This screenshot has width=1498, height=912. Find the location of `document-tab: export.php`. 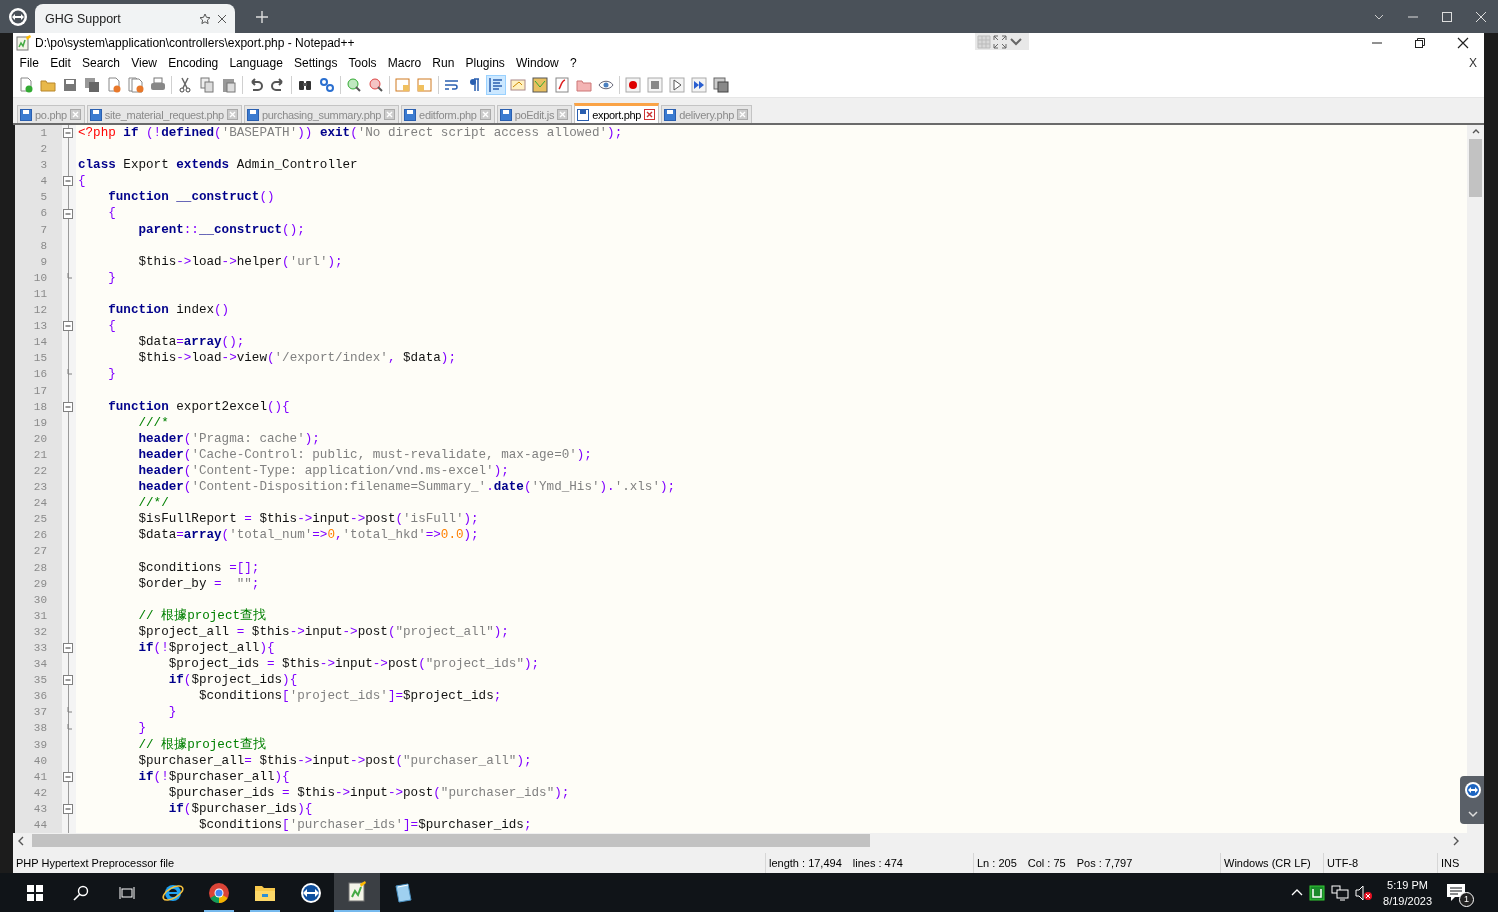

document-tab: export.php is located at coordinates (617, 113).